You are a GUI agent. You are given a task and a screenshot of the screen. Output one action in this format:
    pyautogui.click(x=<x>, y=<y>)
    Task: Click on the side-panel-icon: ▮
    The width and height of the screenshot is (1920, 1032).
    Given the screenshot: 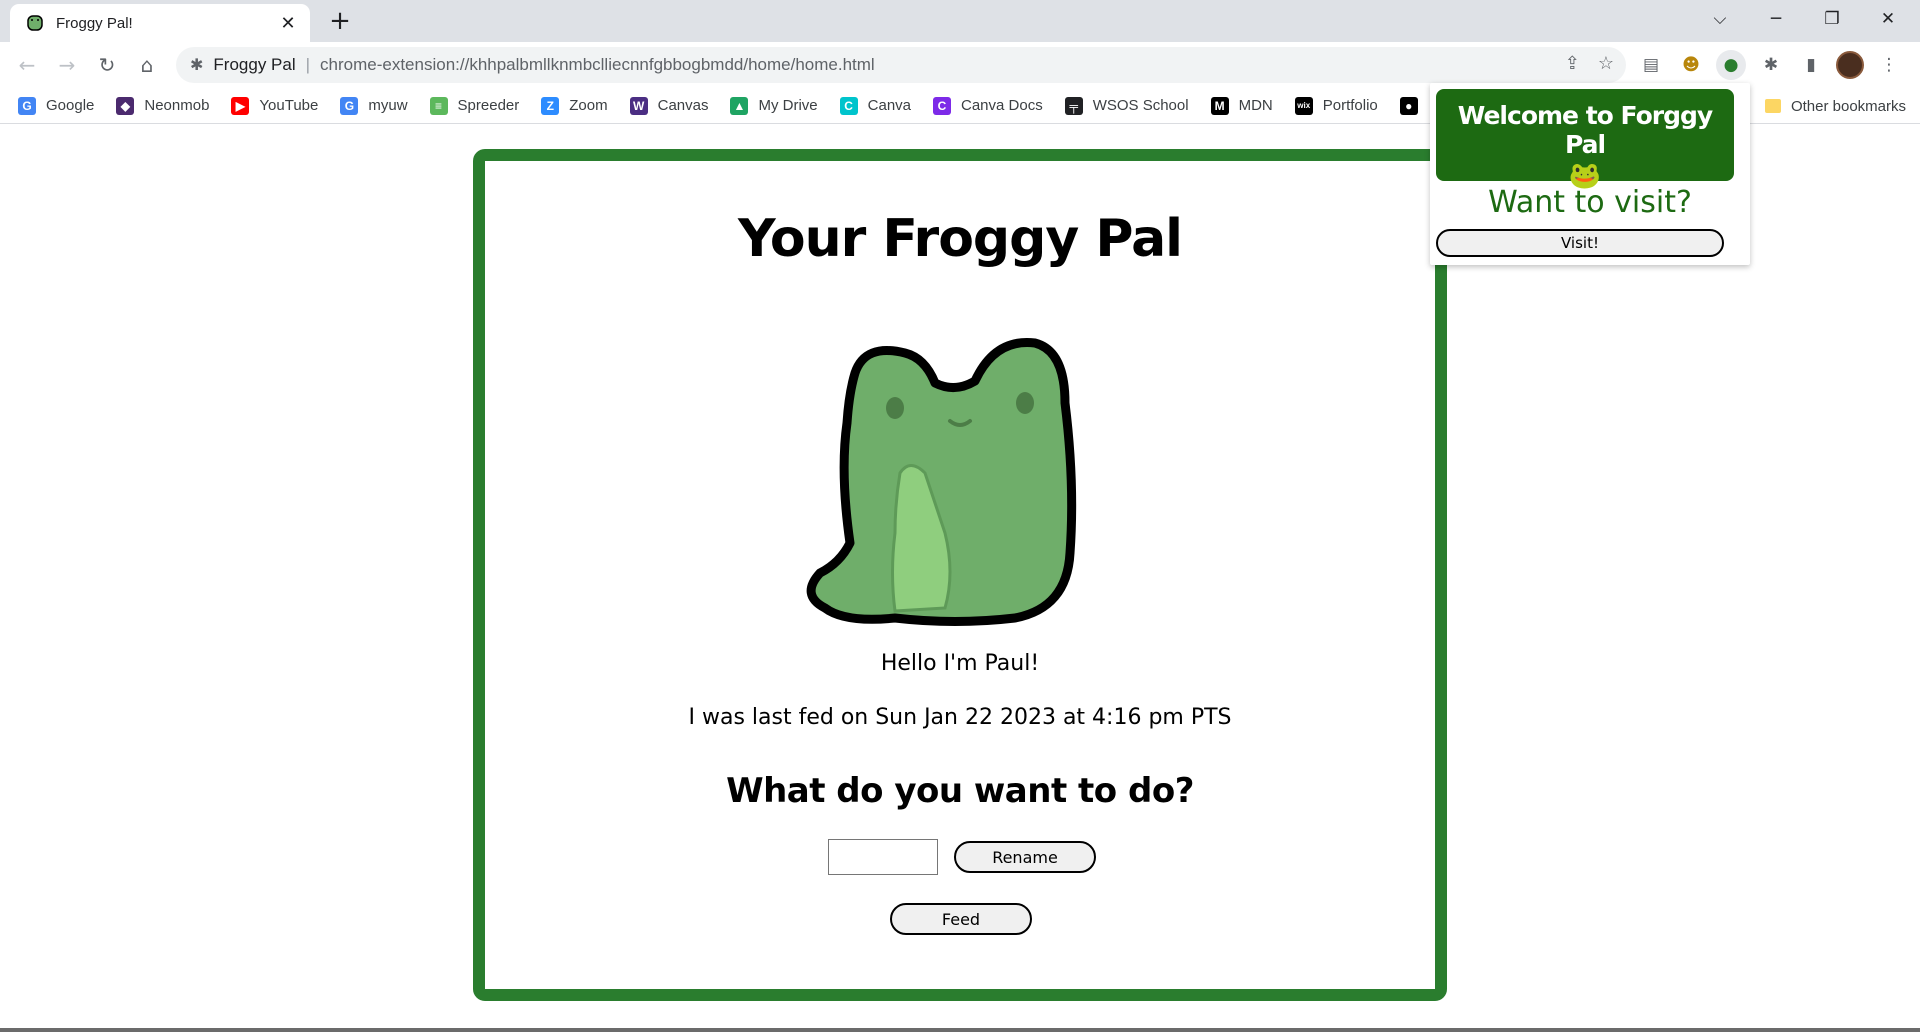 What is the action you would take?
    pyautogui.click(x=1811, y=65)
    